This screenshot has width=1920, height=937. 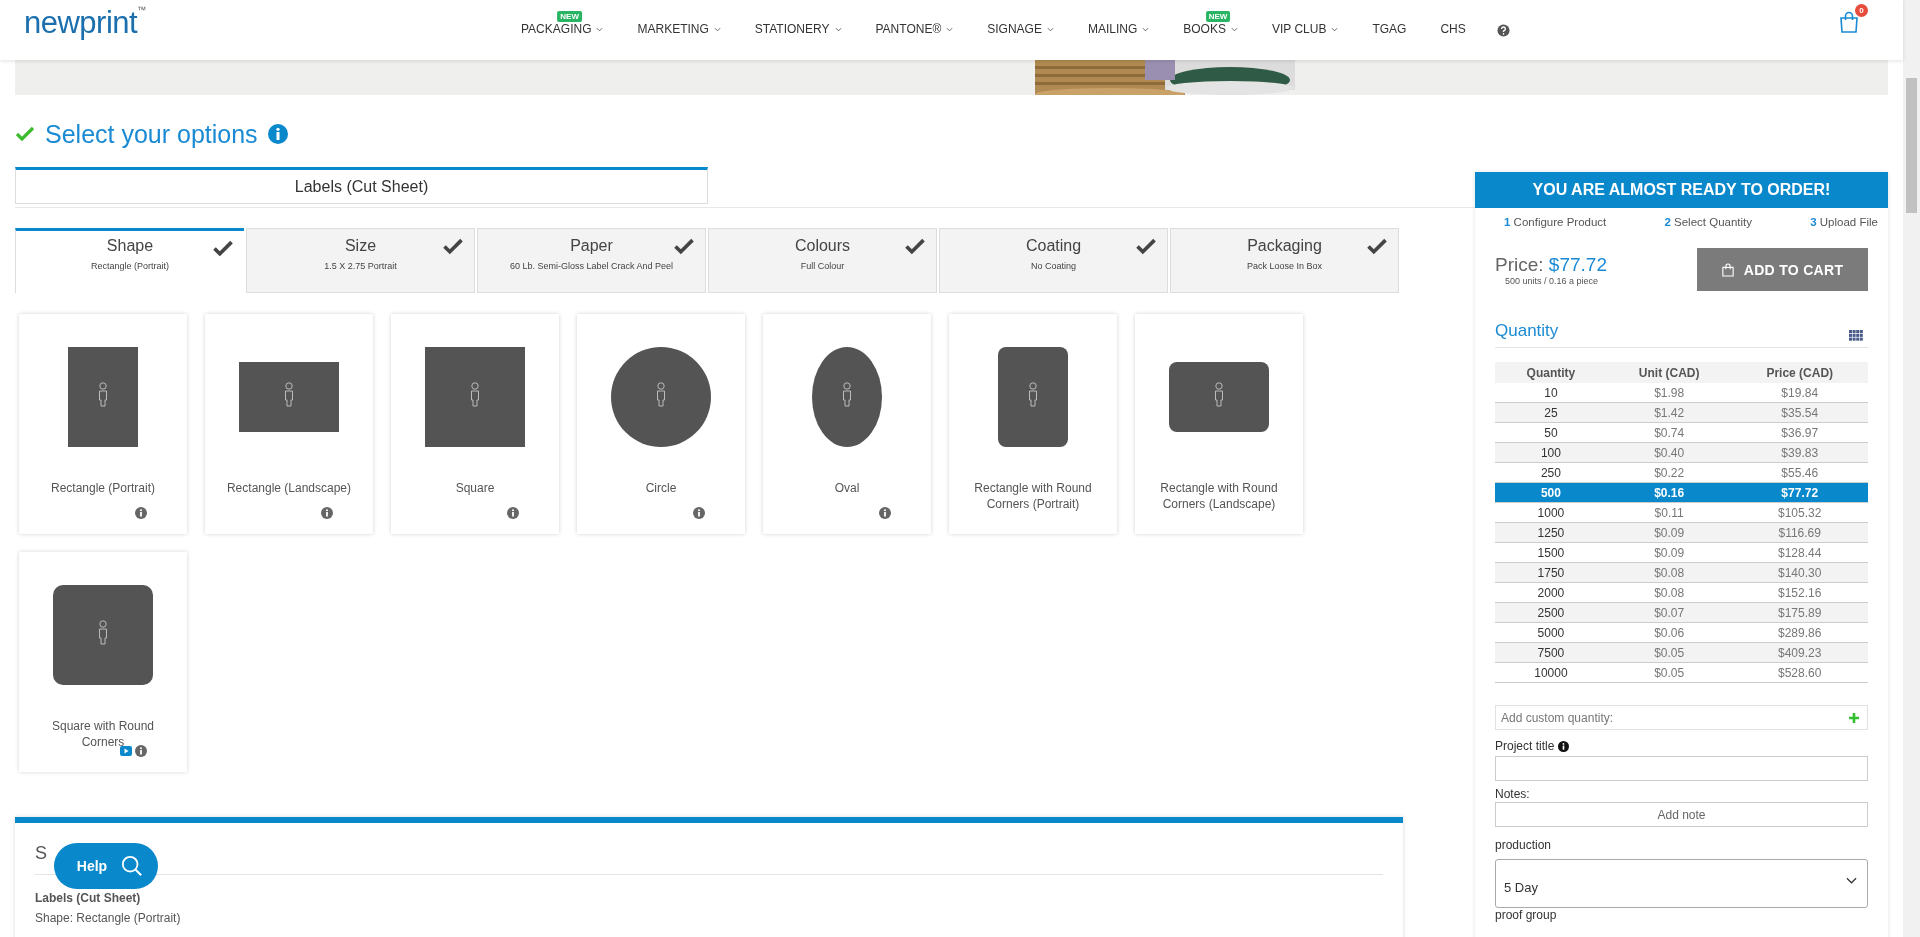 What do you see at coordinates (1669, 512) in the screenshot?
I see `table-cell: $0.11` at bounding box center [1669, 512].